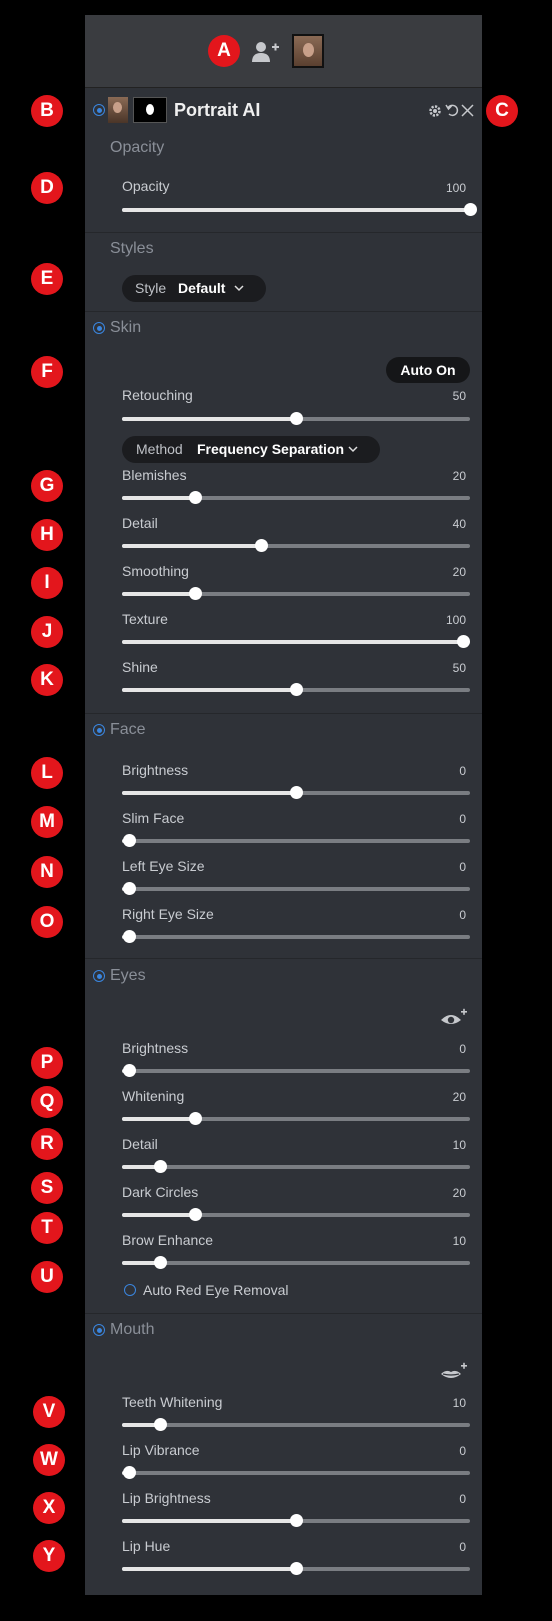 The height and width of the screenshot is (1621, 552). What do you see at coordinates (137, 147) in the screenshot?
I see `opacity-section-title: Opacity` at bounding box center [137, 147].